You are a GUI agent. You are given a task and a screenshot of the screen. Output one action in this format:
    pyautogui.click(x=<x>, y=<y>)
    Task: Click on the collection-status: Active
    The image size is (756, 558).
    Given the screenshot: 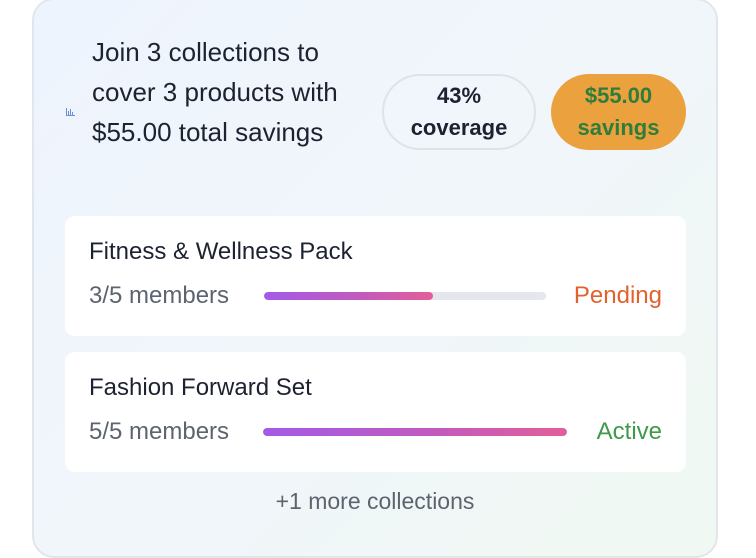 What is the action you would take?
    pyautogui.click(x=629, y=431)
    